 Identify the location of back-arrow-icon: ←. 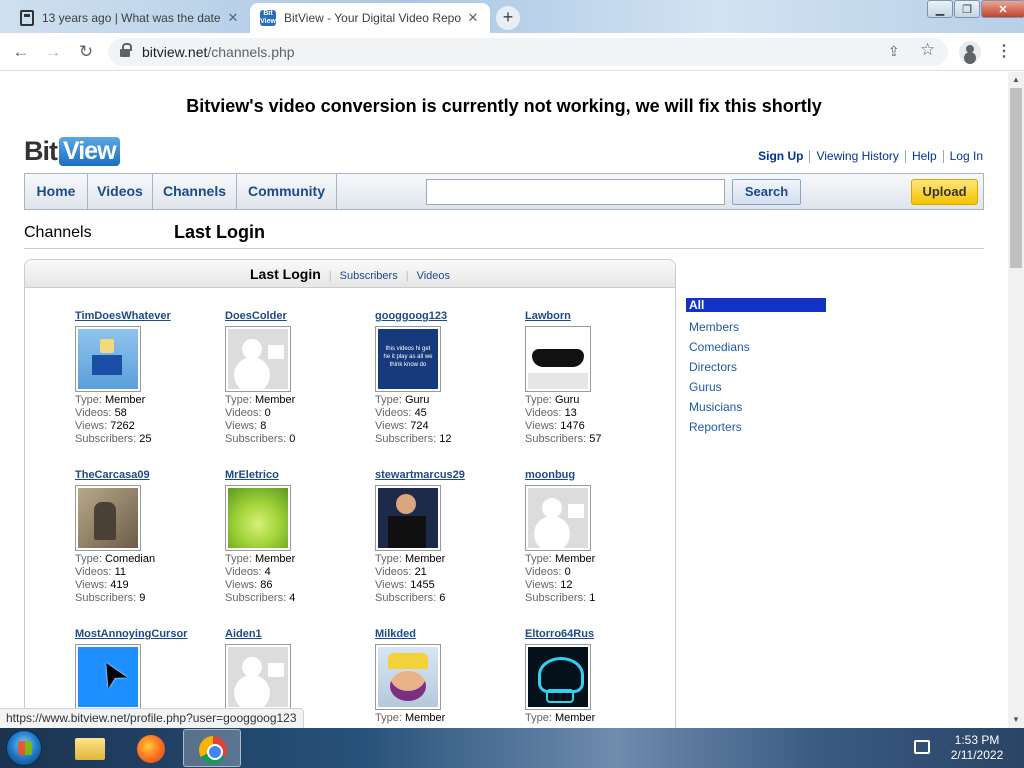
(21, 52).